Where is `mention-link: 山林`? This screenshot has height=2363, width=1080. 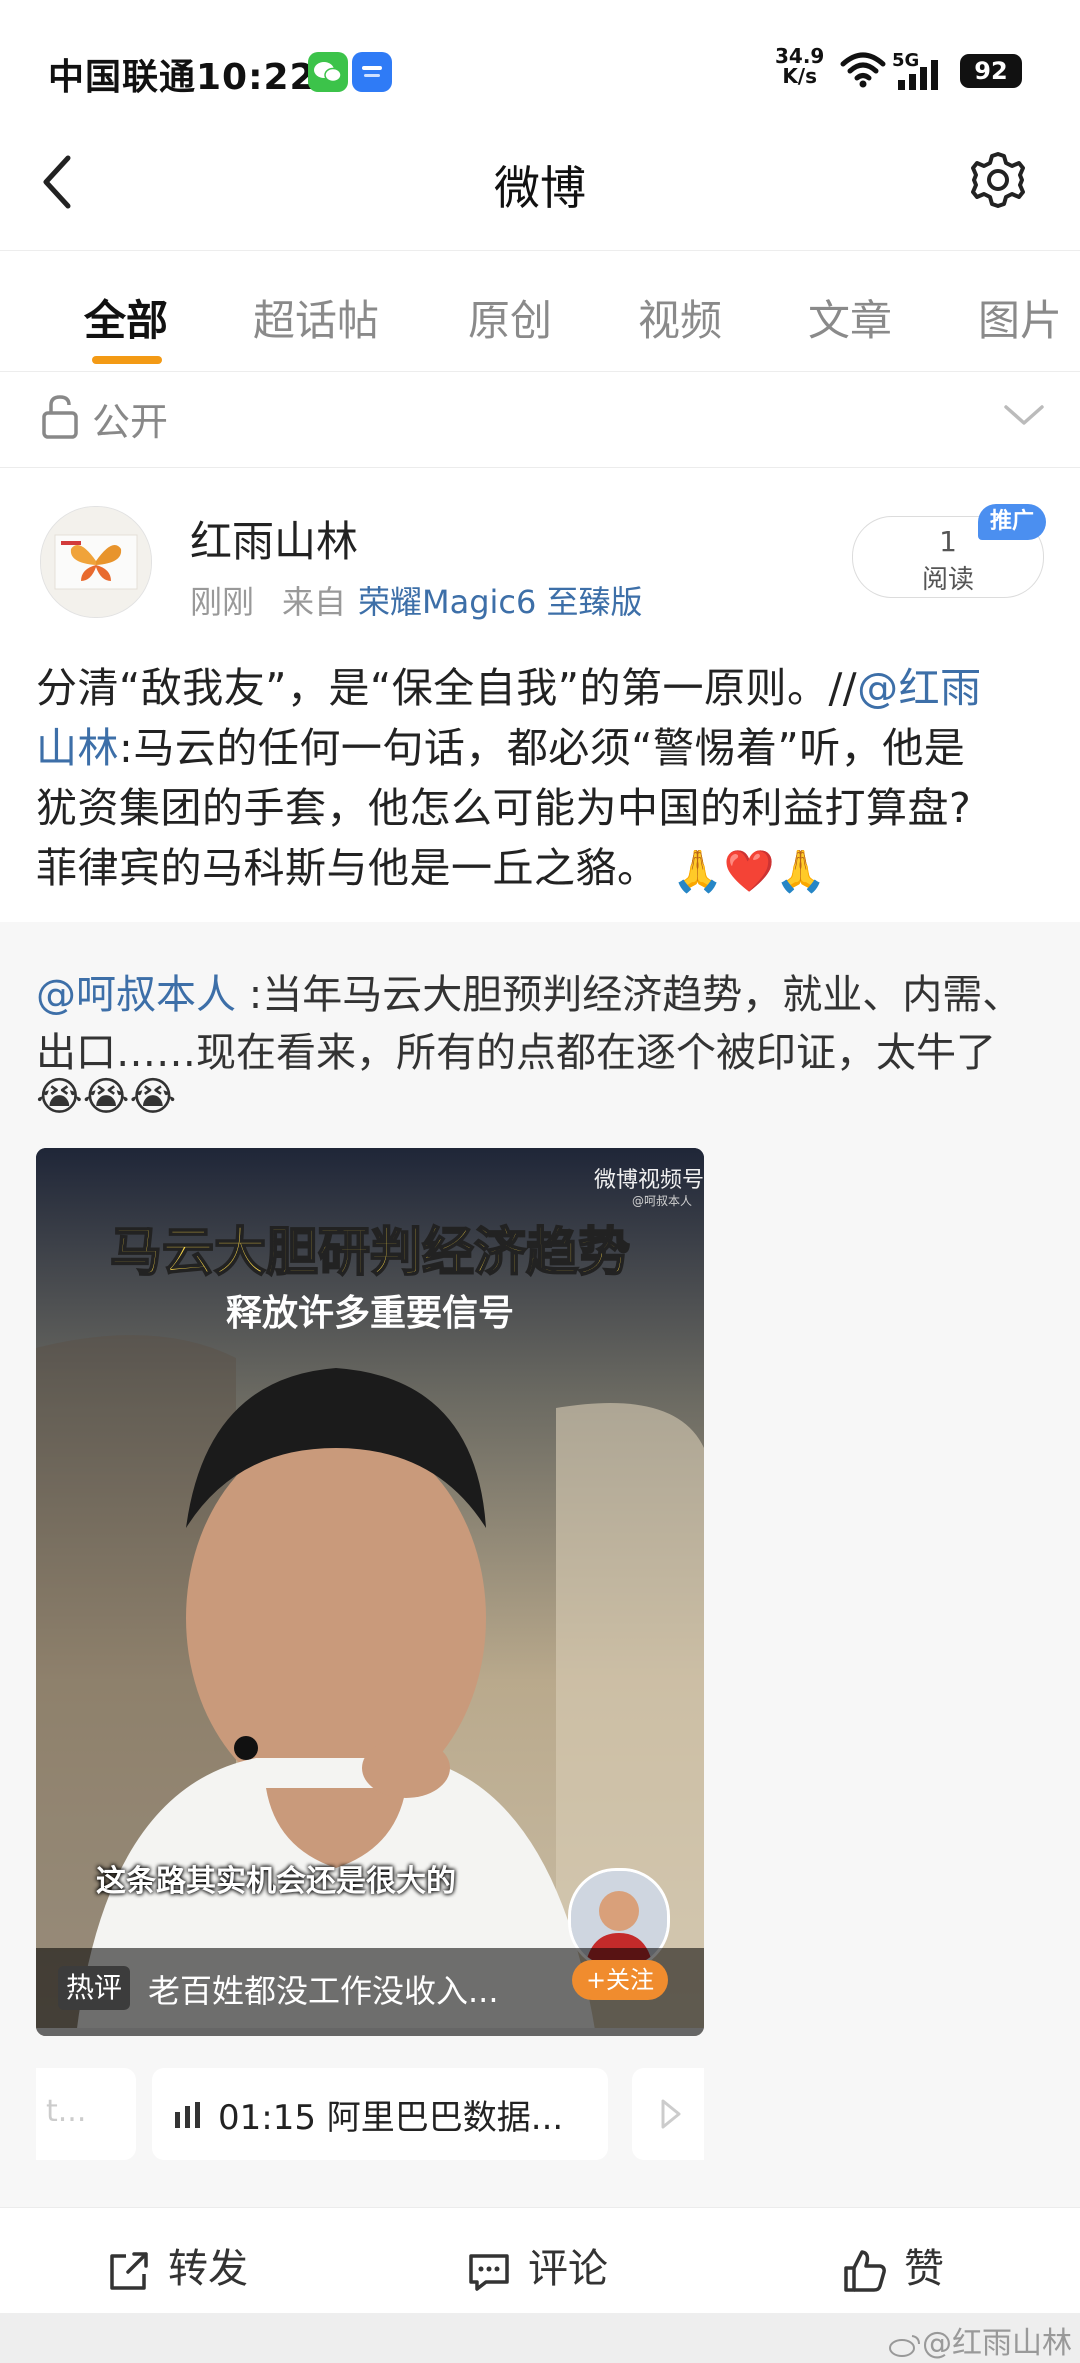
mention-link: 山林 is located at coordinates (77, 748).